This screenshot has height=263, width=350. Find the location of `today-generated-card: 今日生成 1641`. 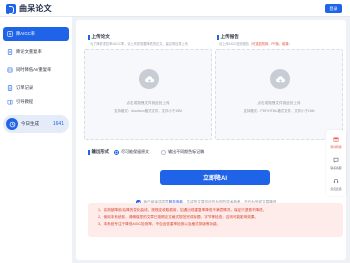

today-generated-card: 今日生成 1641 is located at coordinates (36, 124).